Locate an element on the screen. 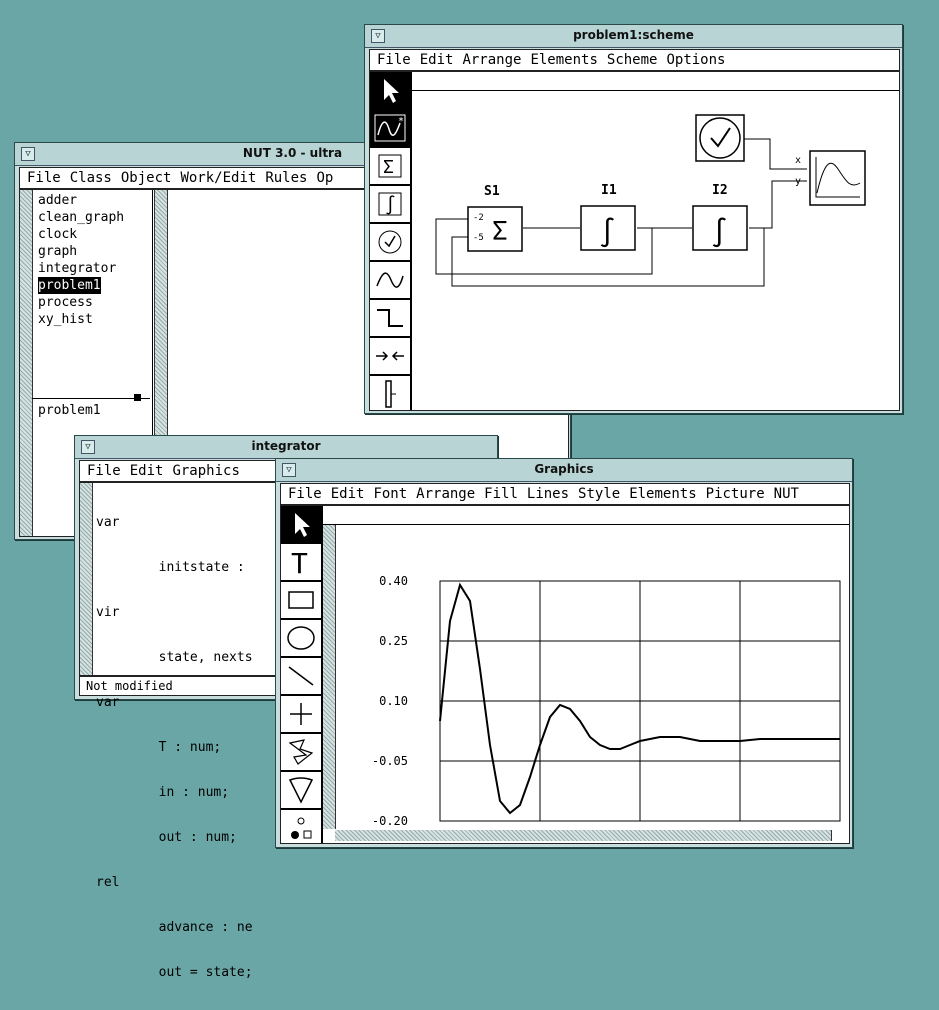 This screenshot has width=939, height=1010. graph-element-tool: * is located at coordinates (390, 129).